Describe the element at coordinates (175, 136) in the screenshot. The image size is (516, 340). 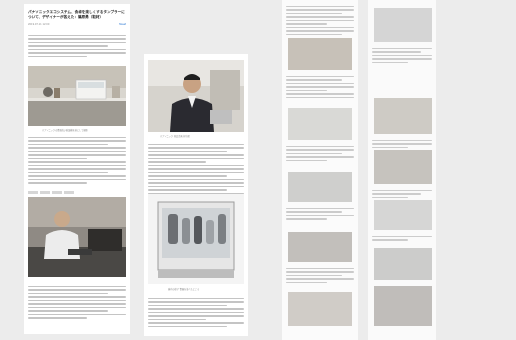
I see `photo-caption-2: パナソニック 商品企画 担当者` at that location.